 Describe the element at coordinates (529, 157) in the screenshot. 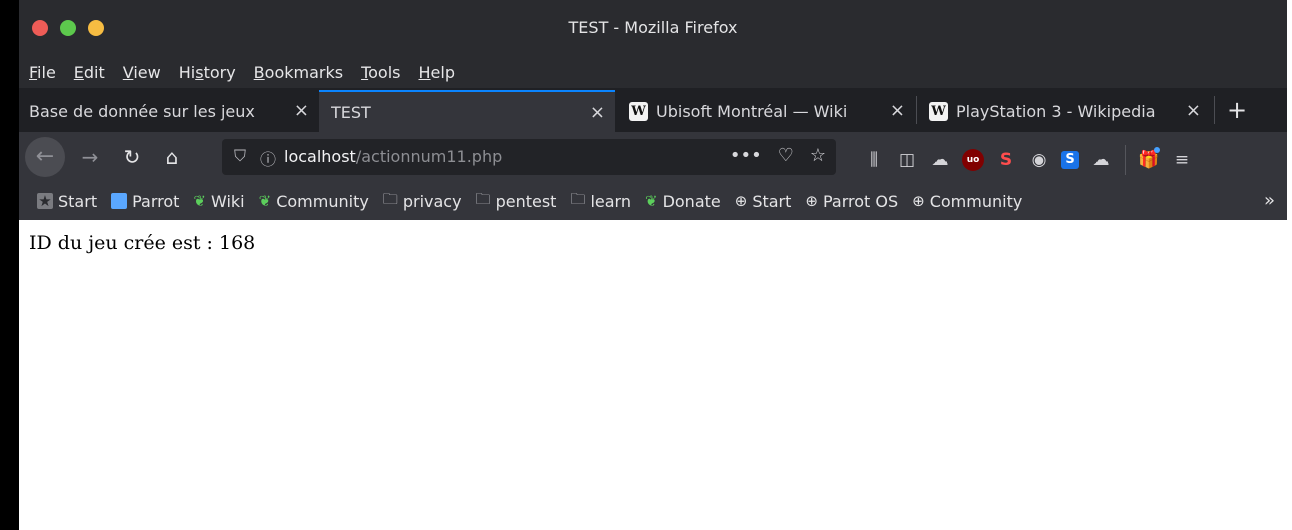

I see `url-bar: ⛉ ⓘ localhost/actionnum11.php ••• ♡ ☆` at that location.